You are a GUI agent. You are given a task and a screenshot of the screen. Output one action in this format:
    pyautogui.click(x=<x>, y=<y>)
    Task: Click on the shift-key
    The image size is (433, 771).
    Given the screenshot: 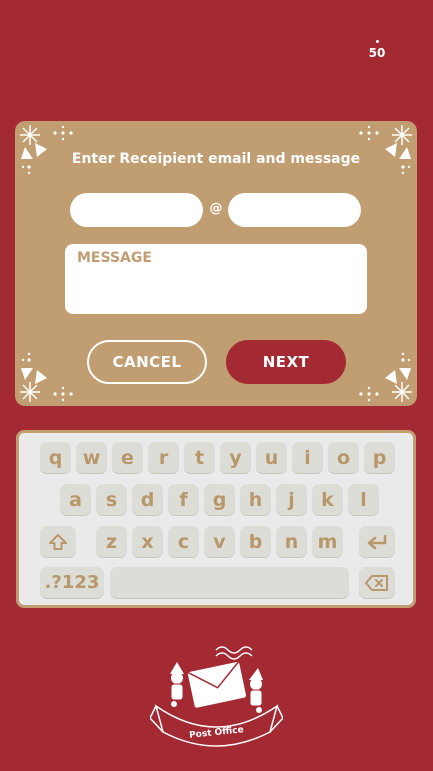 What is the action you would take?
    pyautogui.click(x=58, y=541)
    